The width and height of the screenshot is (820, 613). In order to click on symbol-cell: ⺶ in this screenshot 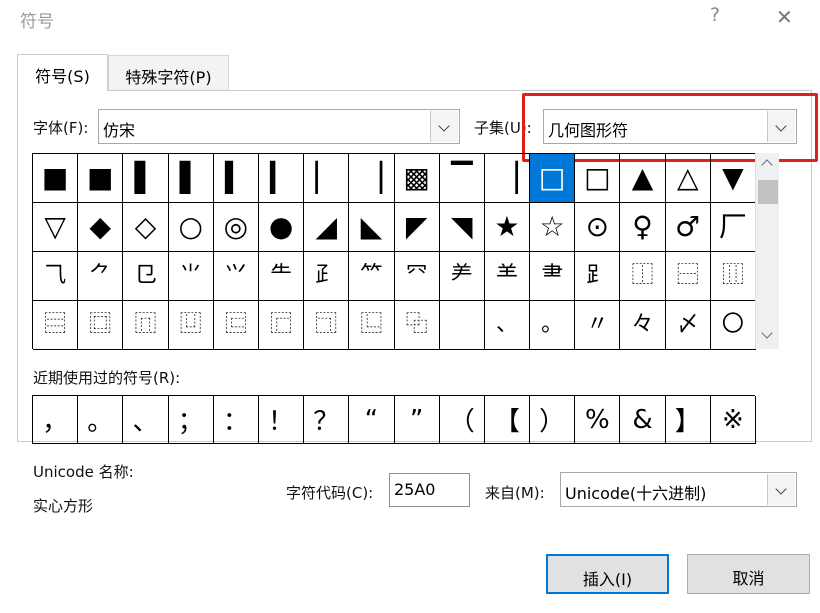, I will do `click(462, 276)`.